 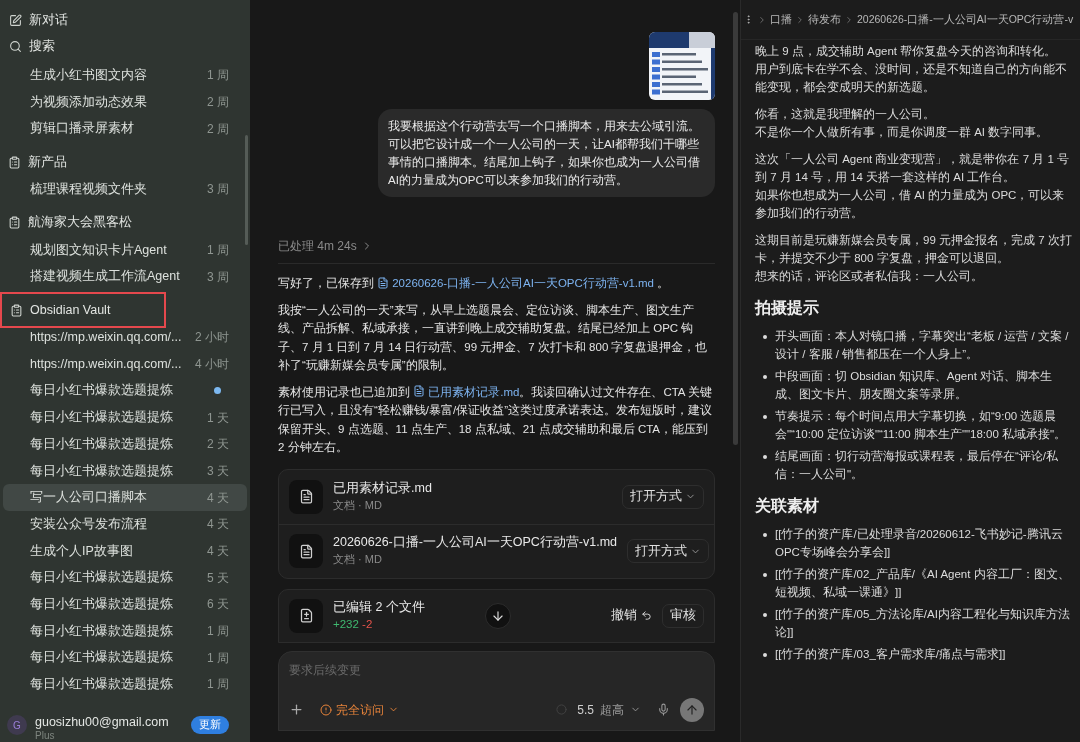 What do you see at coordinates (102, 722) in the screenshot?
I see `account-email: guosizhu00@gmail.com` at bounding box center [102, 722].